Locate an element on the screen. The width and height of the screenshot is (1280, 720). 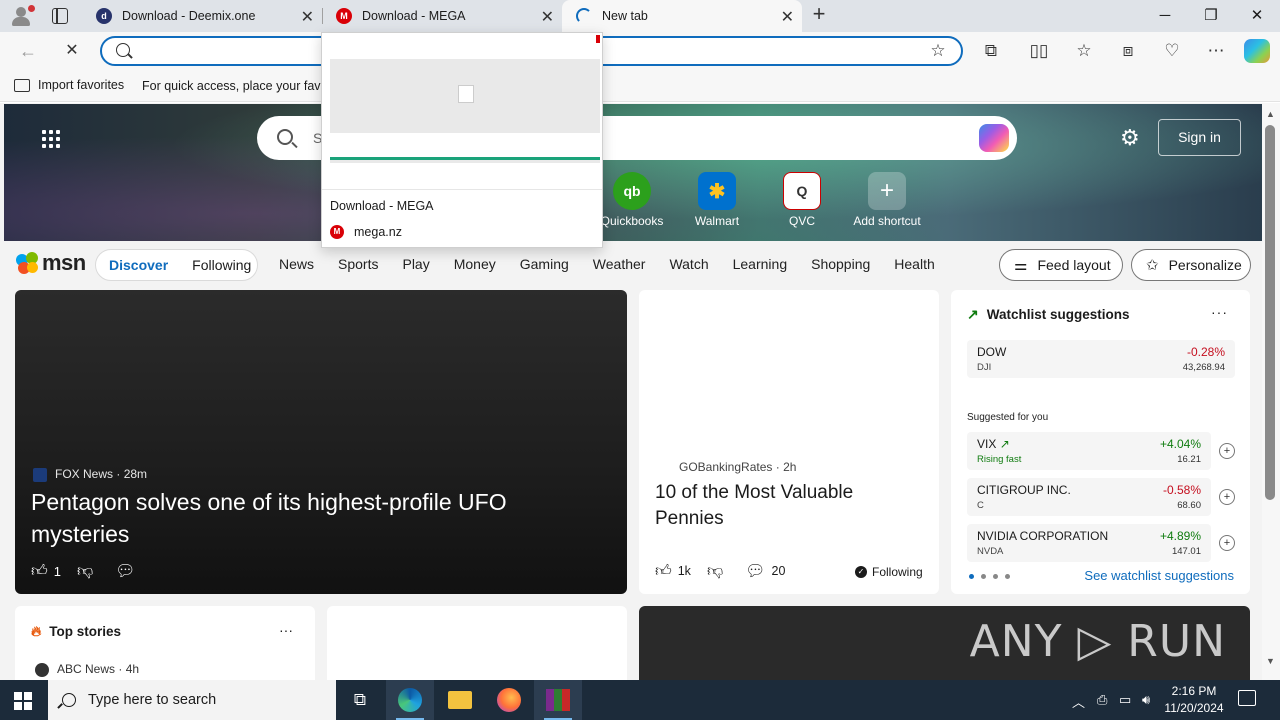
anyrun-watermark: ANY ▷ RUN is located at coordinates (1097, 641).